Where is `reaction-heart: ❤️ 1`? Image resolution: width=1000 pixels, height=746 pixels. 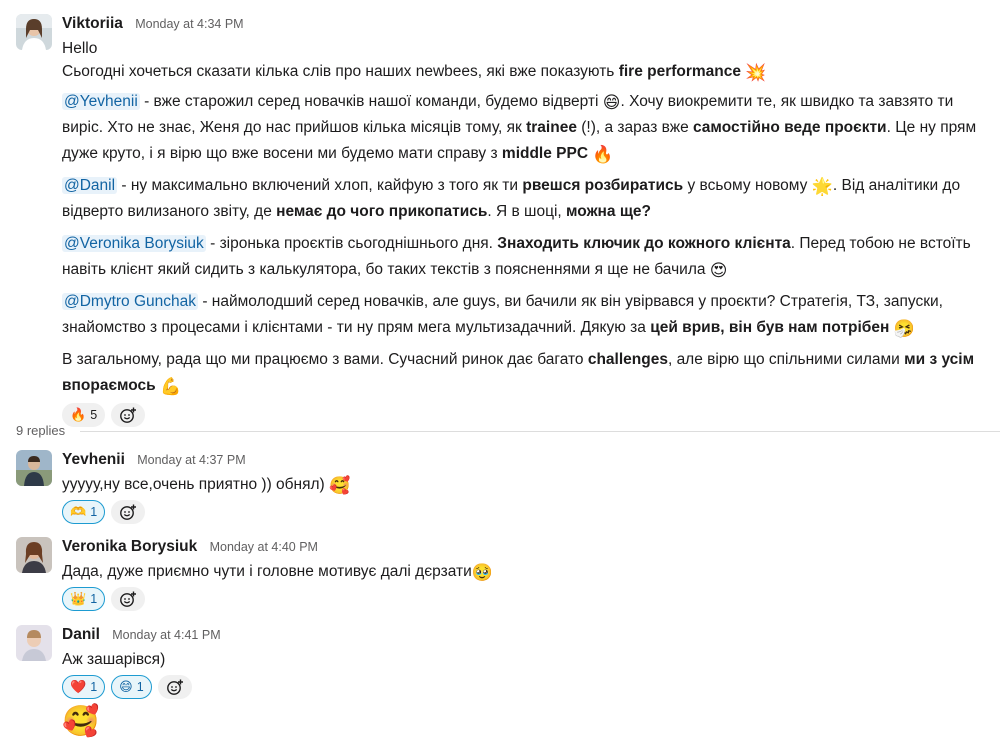 reaction-heart: ❤️ 1 is located at coordinates (84, 687).